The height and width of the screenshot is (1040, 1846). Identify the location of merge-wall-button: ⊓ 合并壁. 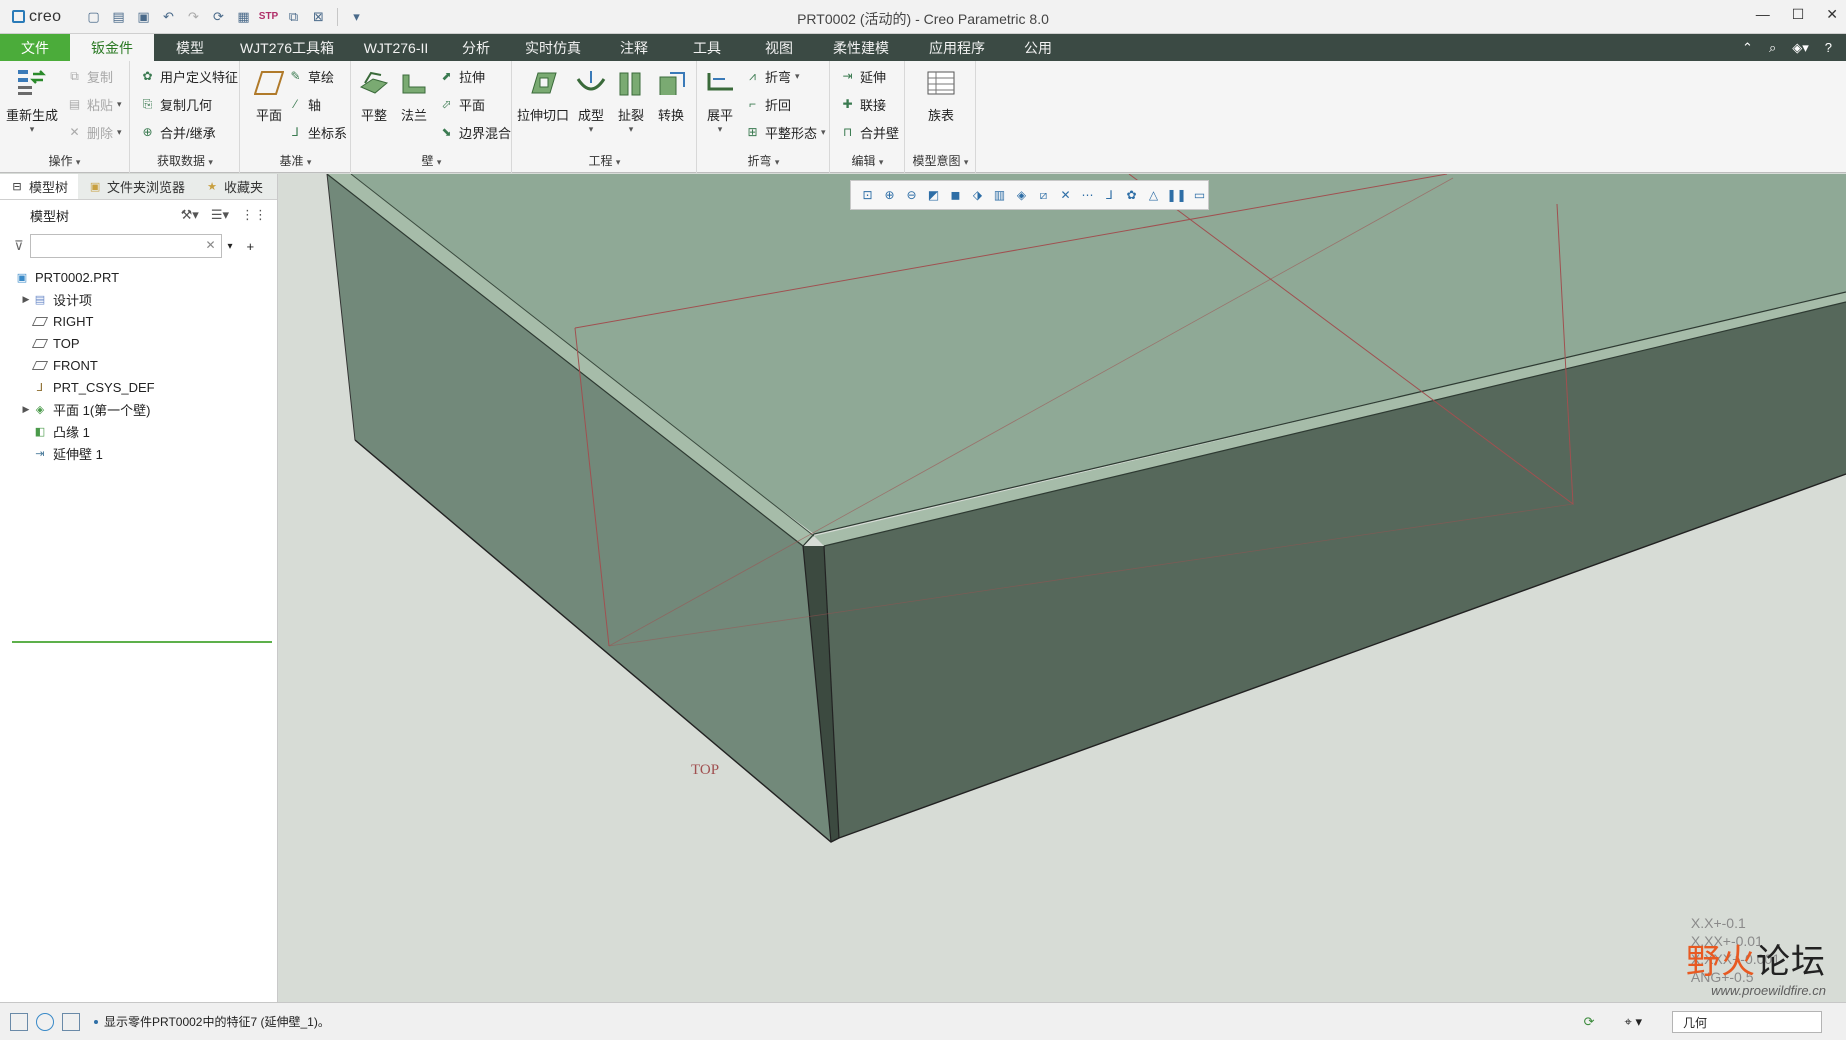
(869, 132).